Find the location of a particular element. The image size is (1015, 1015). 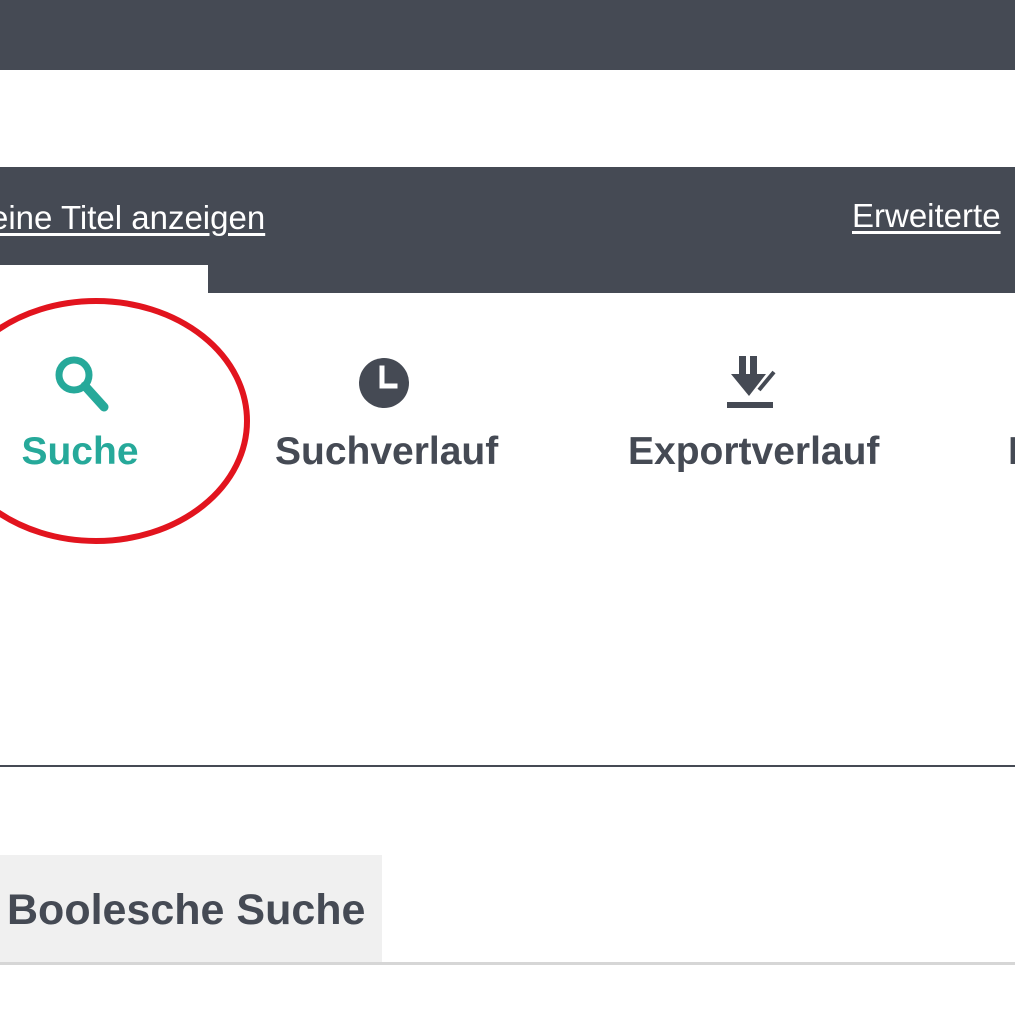

nav-item-search: Suche is located at coordinates (80, 410).